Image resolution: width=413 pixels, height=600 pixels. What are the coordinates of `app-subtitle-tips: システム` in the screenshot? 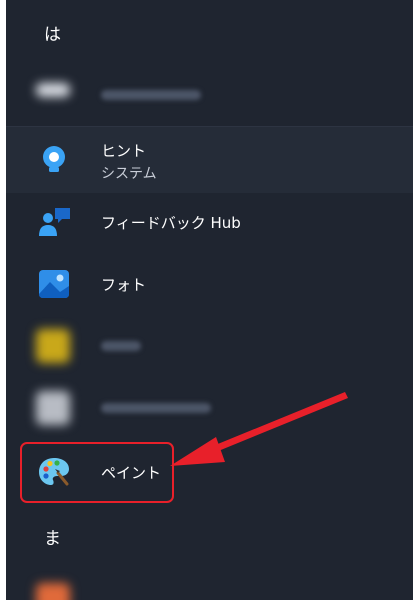 It's located at (129, 174).